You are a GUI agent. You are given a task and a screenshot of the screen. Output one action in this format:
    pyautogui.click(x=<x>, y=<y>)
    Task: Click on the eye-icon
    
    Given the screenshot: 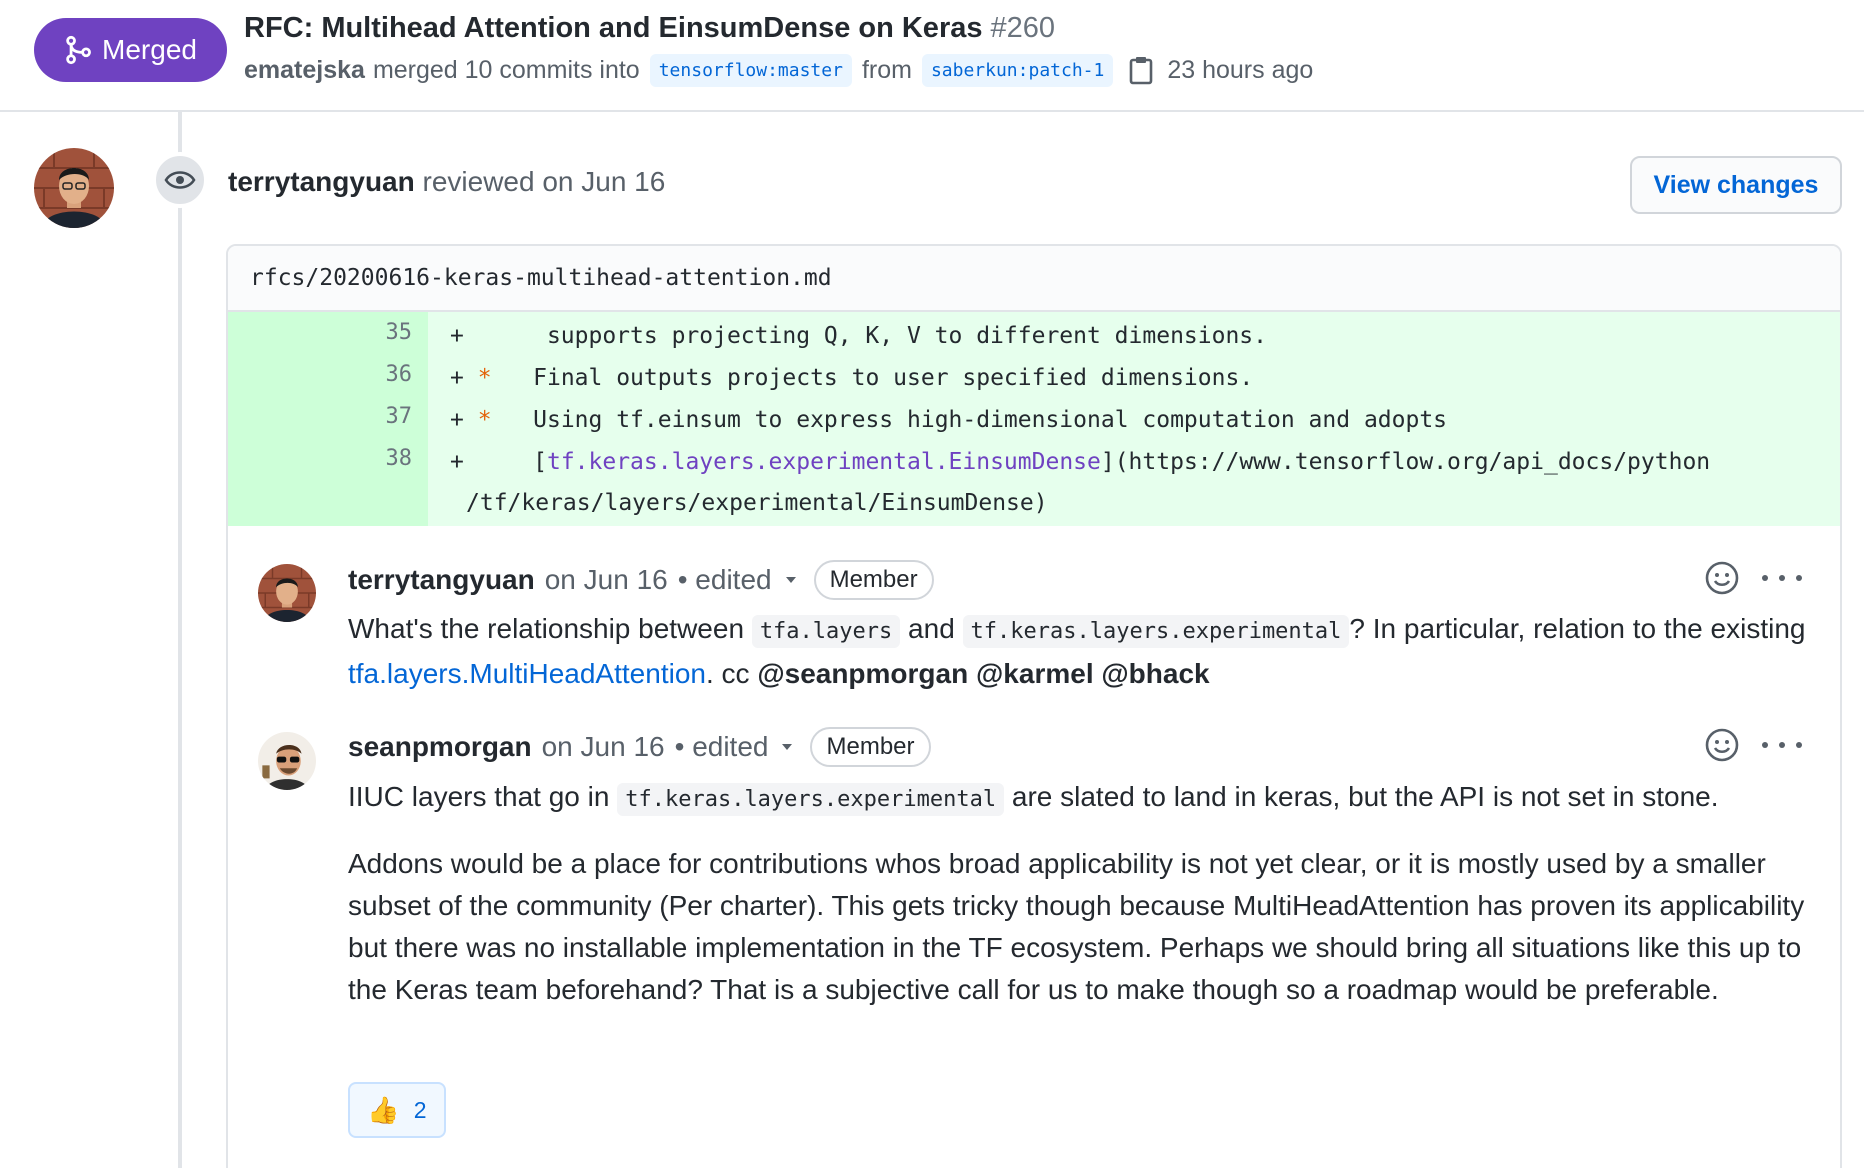 What is the action you would take?
    pyautogui.click(x=180, y=180)
    